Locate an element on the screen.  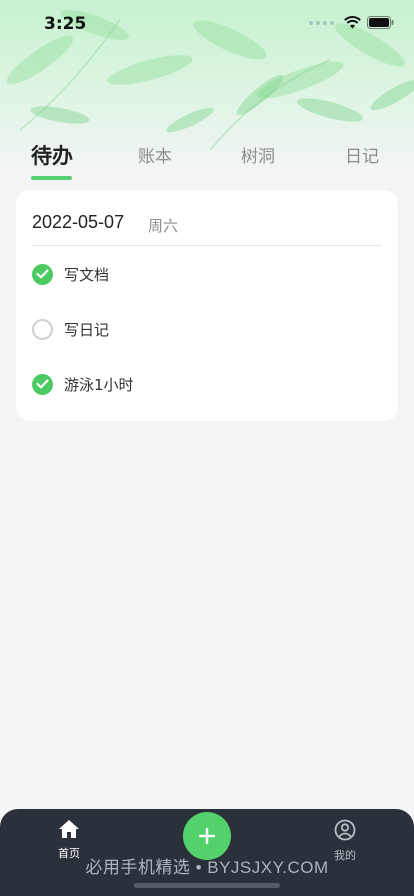
card-divider is located at coordinates (207, 245).